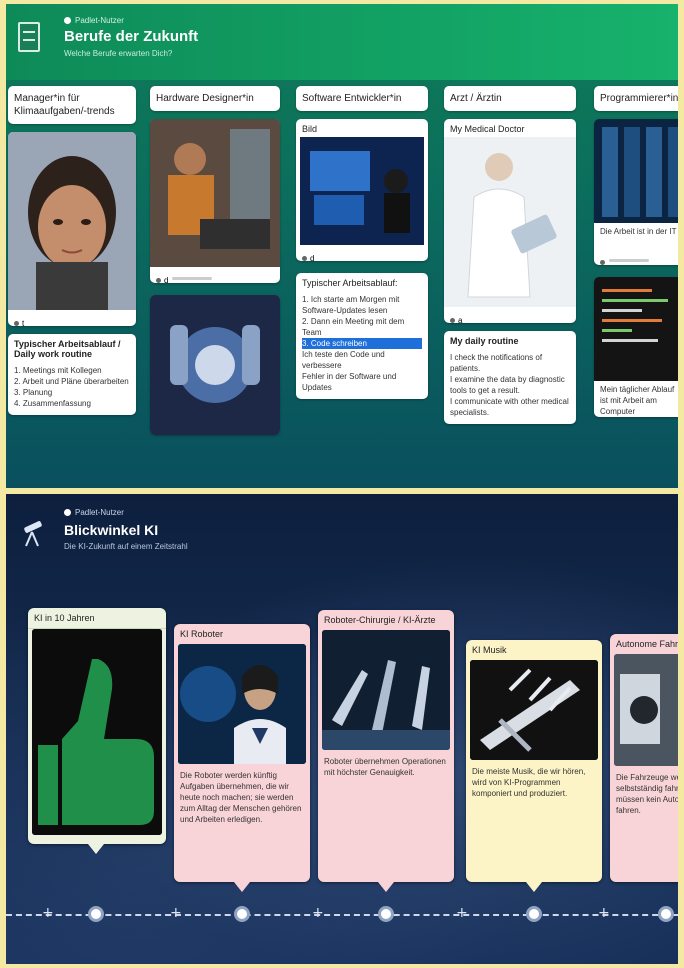  I want to click on board-logo-icon, so click(29, 37).